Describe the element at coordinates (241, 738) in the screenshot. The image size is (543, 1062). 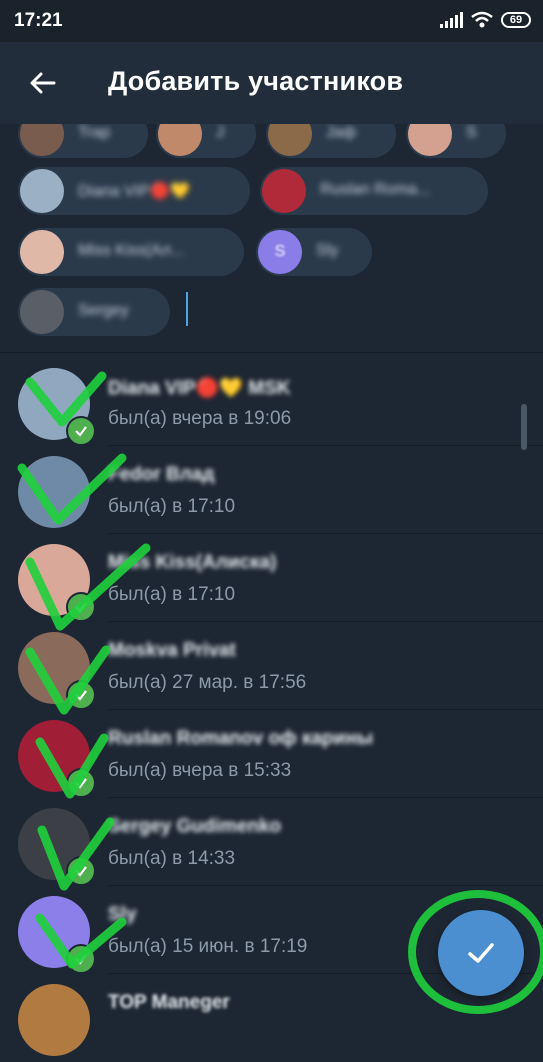
I see `contact-name: Ruslan Romanov оф карины` at that location.